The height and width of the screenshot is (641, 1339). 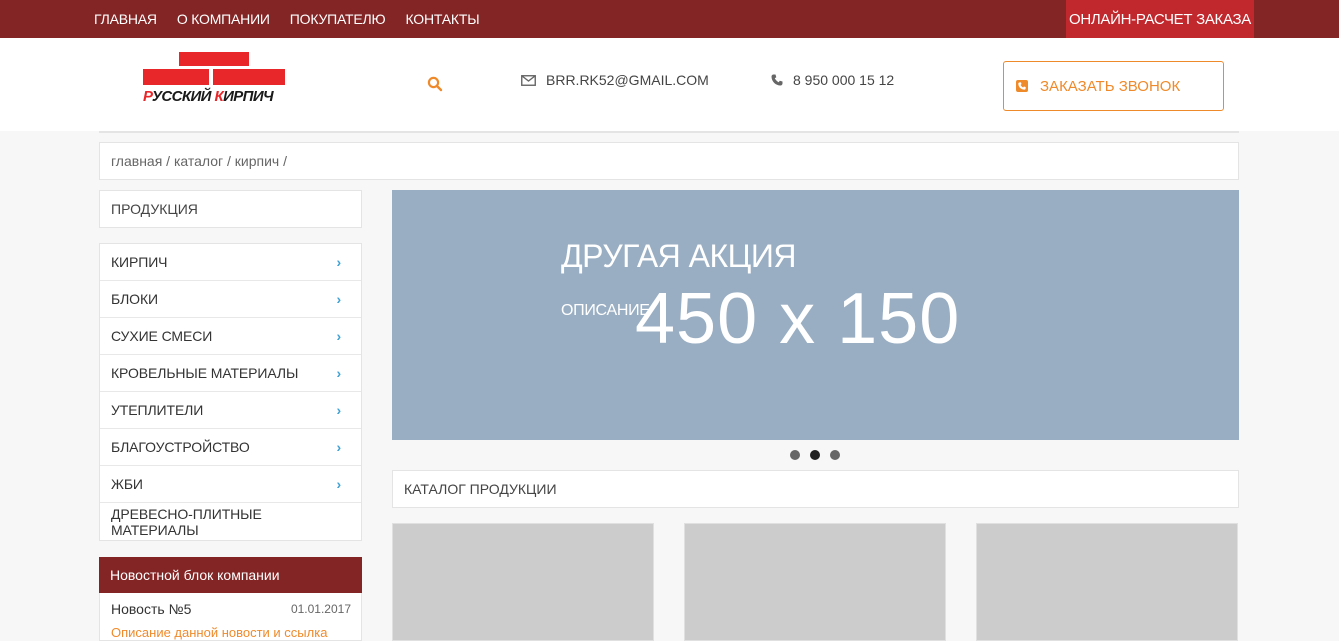 I want to click on sidebar-item-bricks: КИРПИЧ ›, so click(x=230, y=262).